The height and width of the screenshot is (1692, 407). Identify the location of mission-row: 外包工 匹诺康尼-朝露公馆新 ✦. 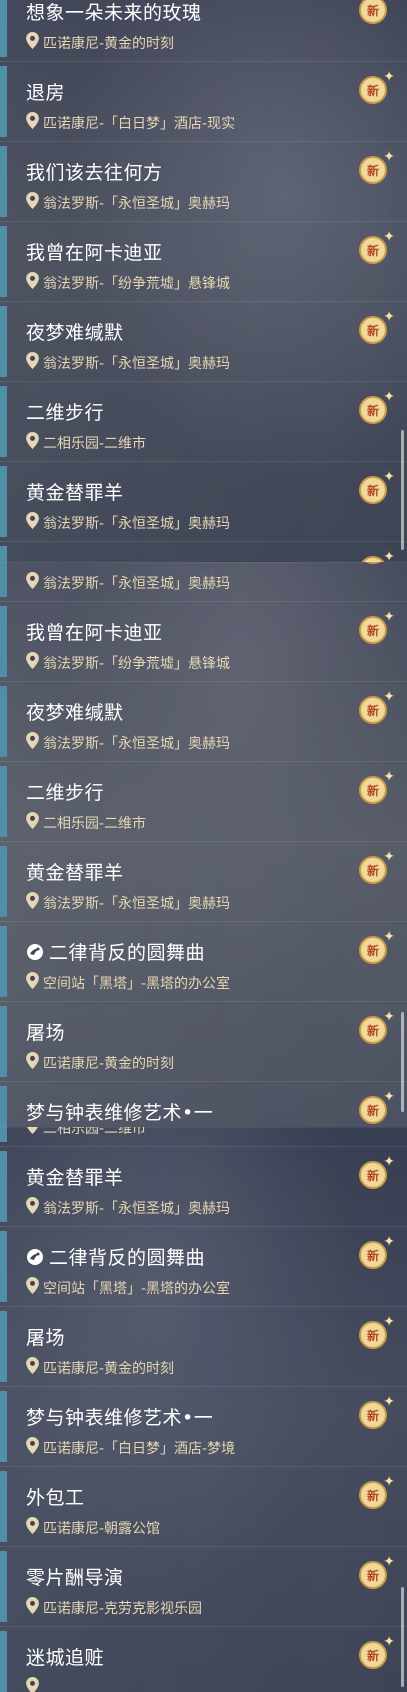
(203, 1507).